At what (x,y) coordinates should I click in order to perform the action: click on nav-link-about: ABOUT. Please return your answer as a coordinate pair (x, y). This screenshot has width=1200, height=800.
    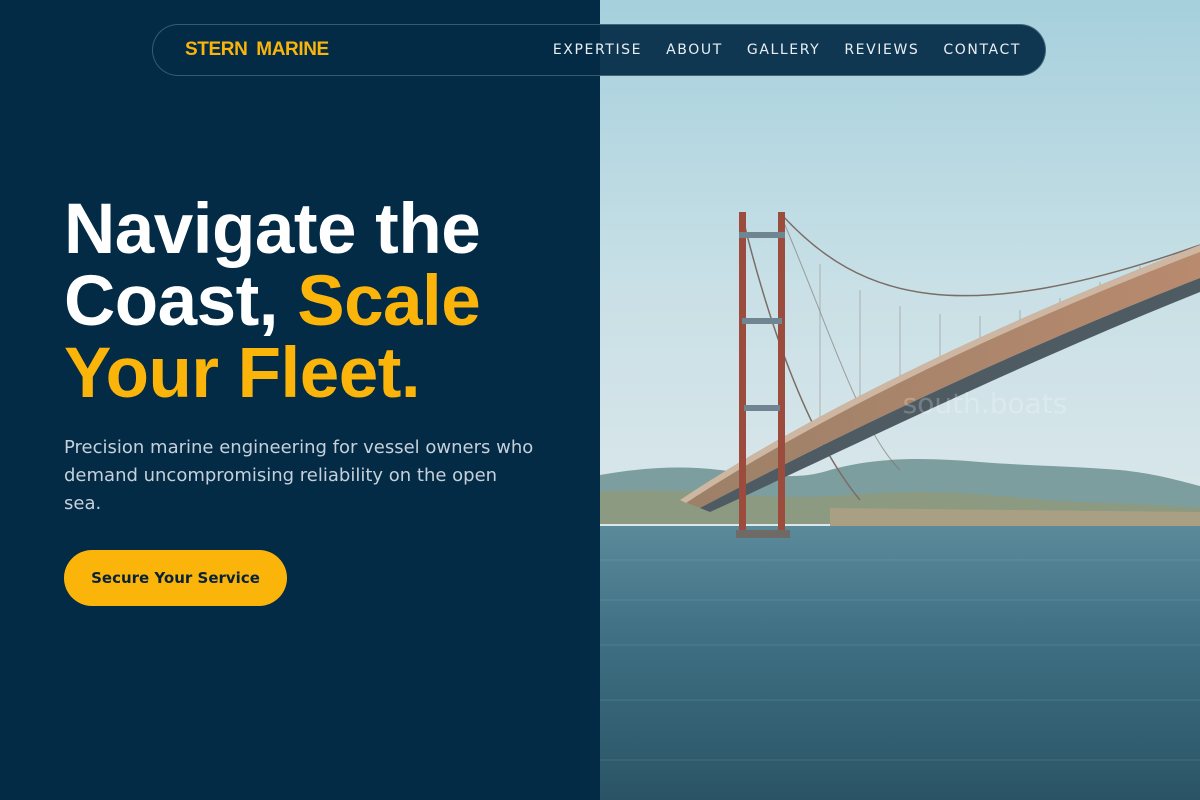
    Looking at the image, I should click on (694, 50).